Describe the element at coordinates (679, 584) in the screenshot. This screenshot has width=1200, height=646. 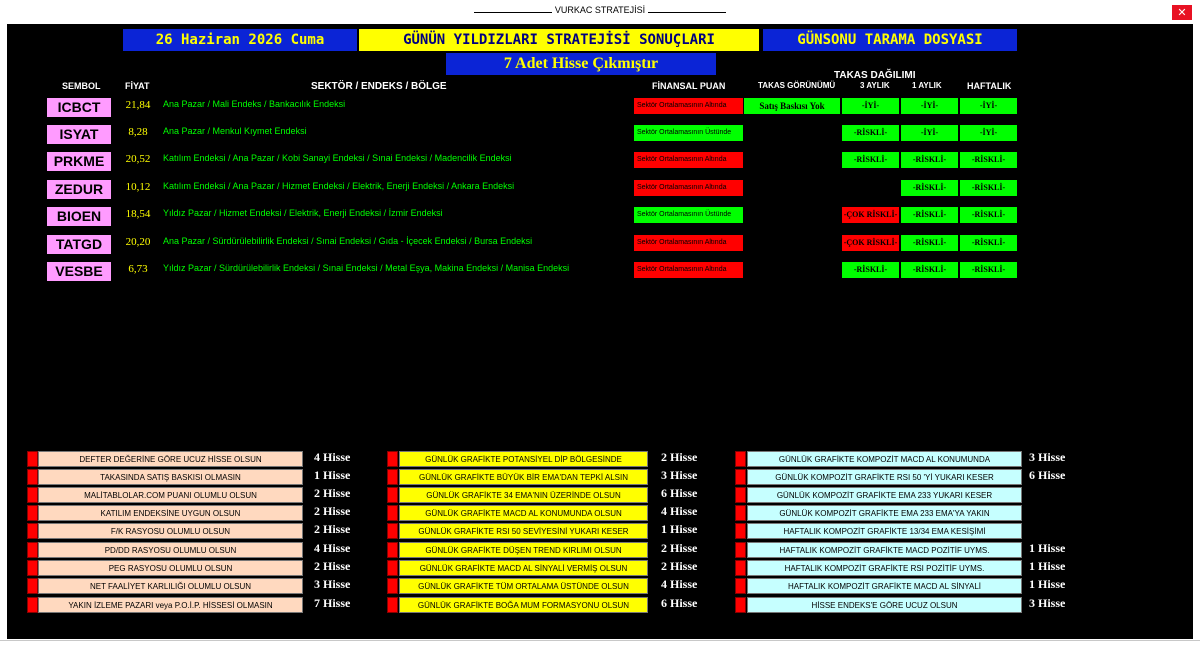
I see `daily-criterion-count: 4 Hisse` at that location.